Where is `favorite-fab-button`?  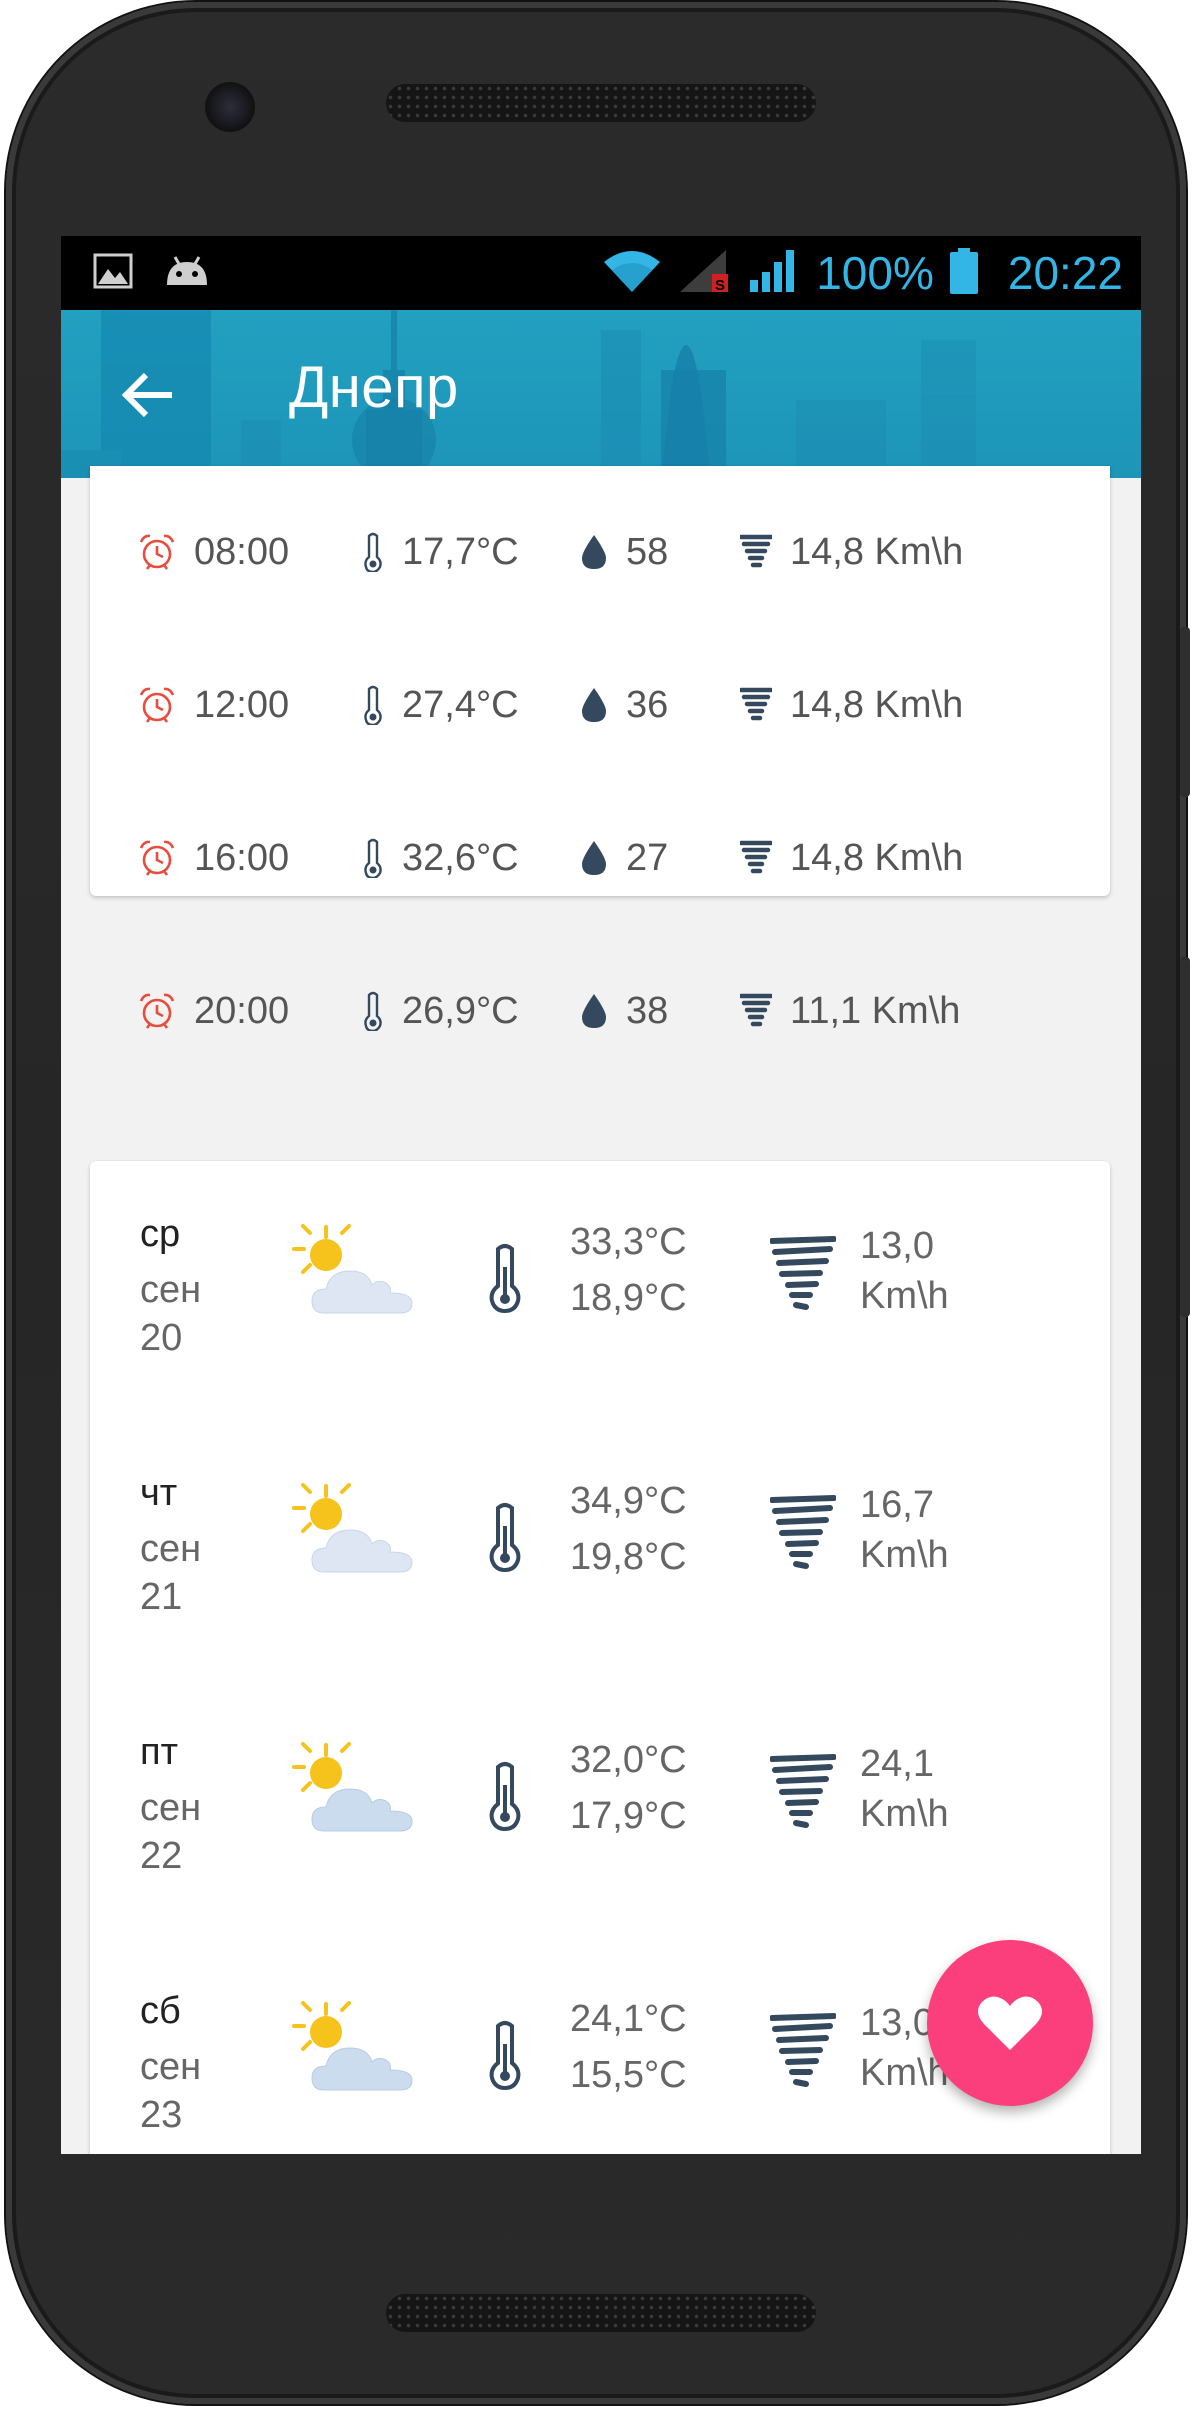
favorite-fab-button is located at coordinates (1010, 2023).